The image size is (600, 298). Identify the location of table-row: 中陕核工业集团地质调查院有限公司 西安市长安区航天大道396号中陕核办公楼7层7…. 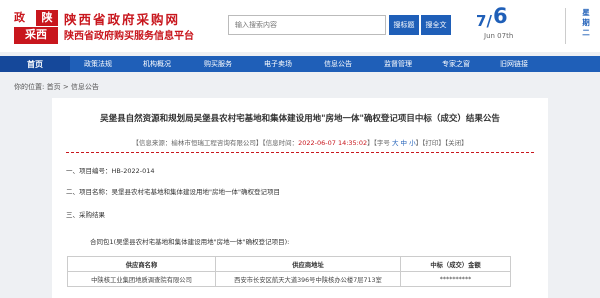
(289, 279).